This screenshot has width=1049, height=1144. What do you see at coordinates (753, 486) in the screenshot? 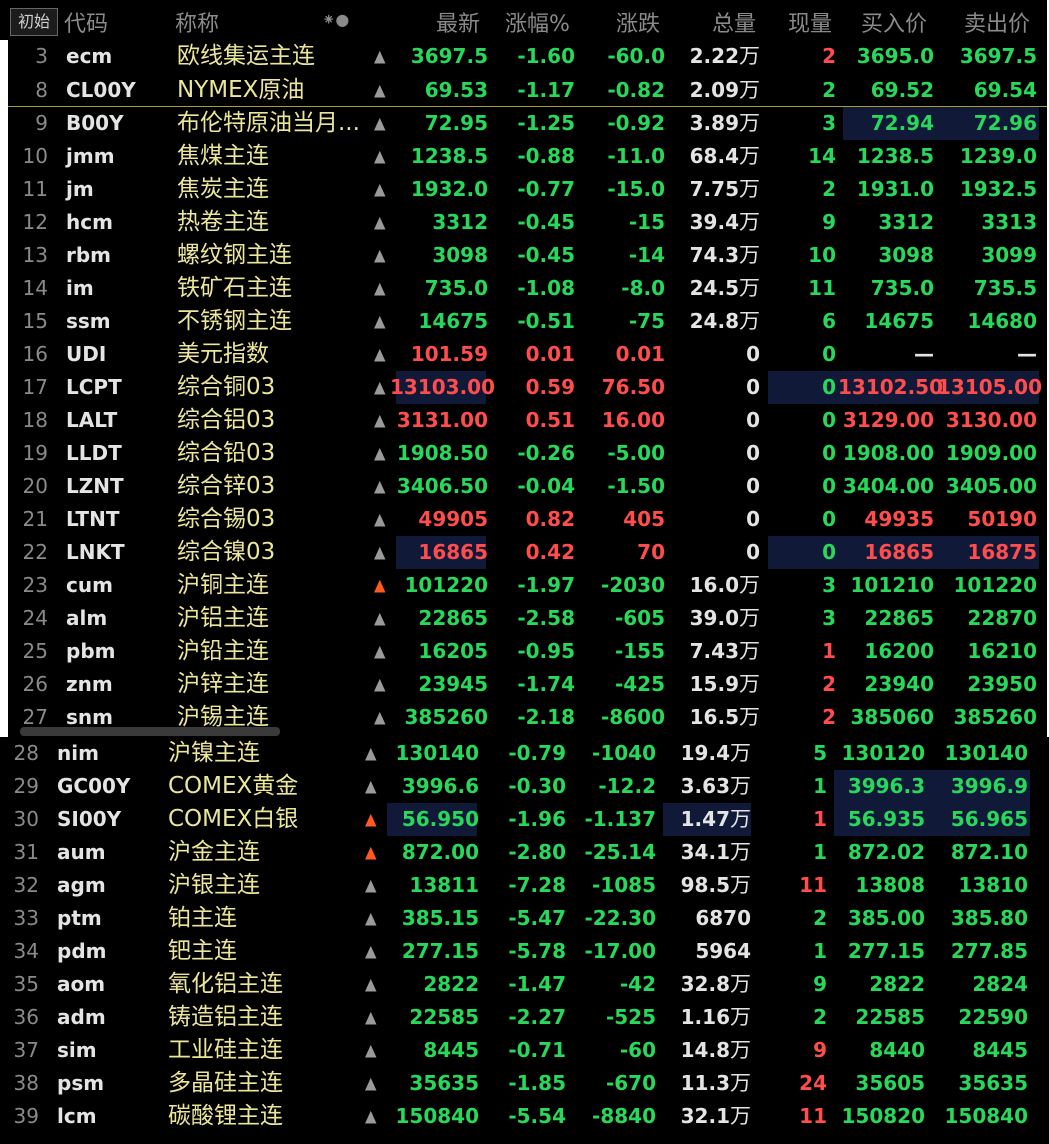
I see `volume-value: 0` at bounding box center [753, 486].